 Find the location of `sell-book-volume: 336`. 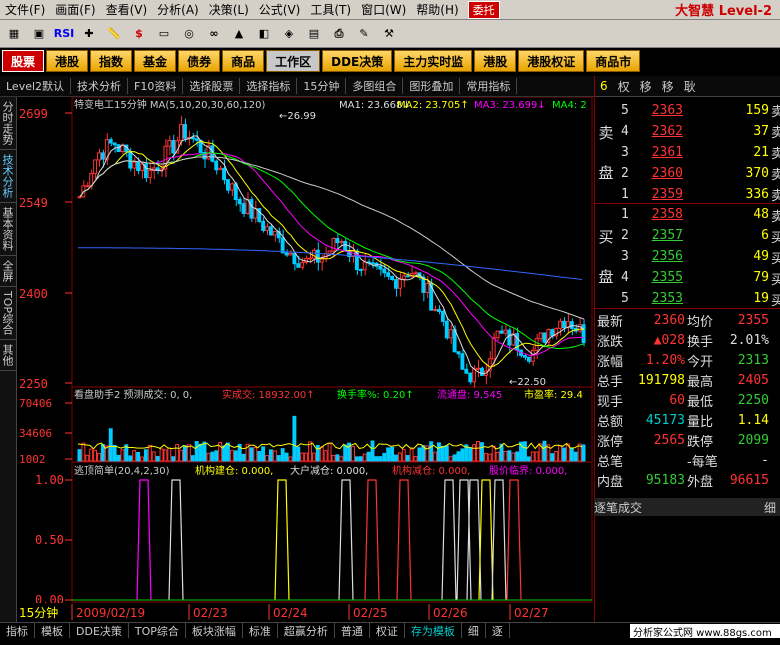

sell-book-volume: 336 is located at coordinates (757, 194).